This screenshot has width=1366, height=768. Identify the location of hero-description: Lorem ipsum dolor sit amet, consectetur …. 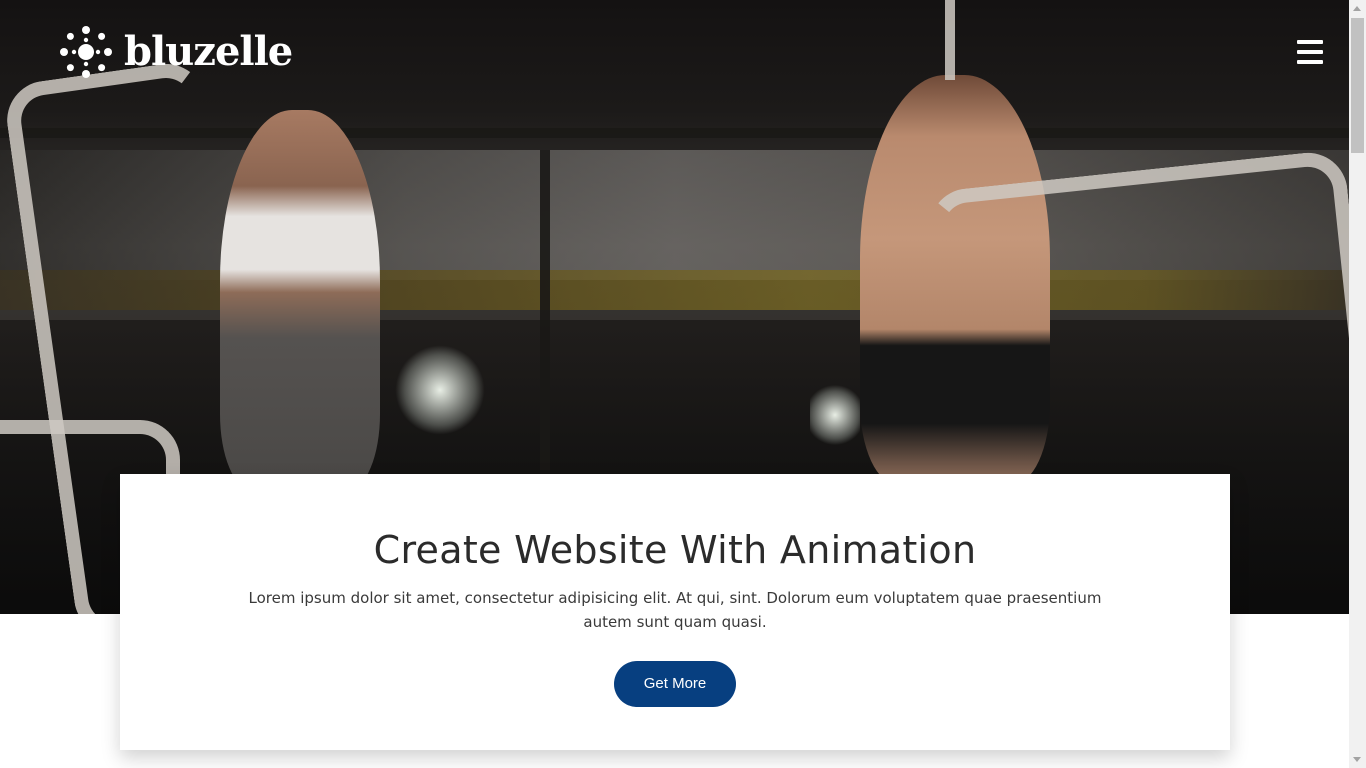
(675, 610).